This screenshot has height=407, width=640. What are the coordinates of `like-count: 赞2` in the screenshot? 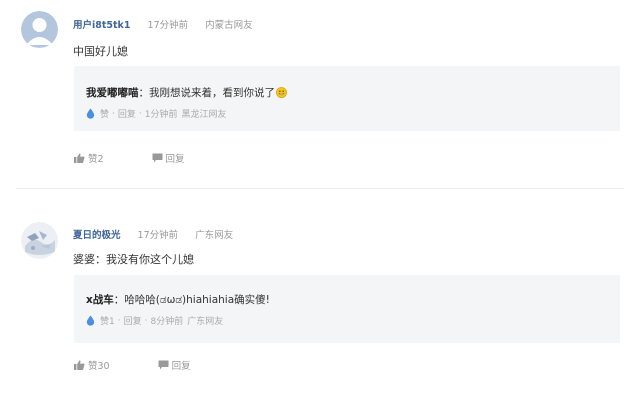 It's located at (96, 159).